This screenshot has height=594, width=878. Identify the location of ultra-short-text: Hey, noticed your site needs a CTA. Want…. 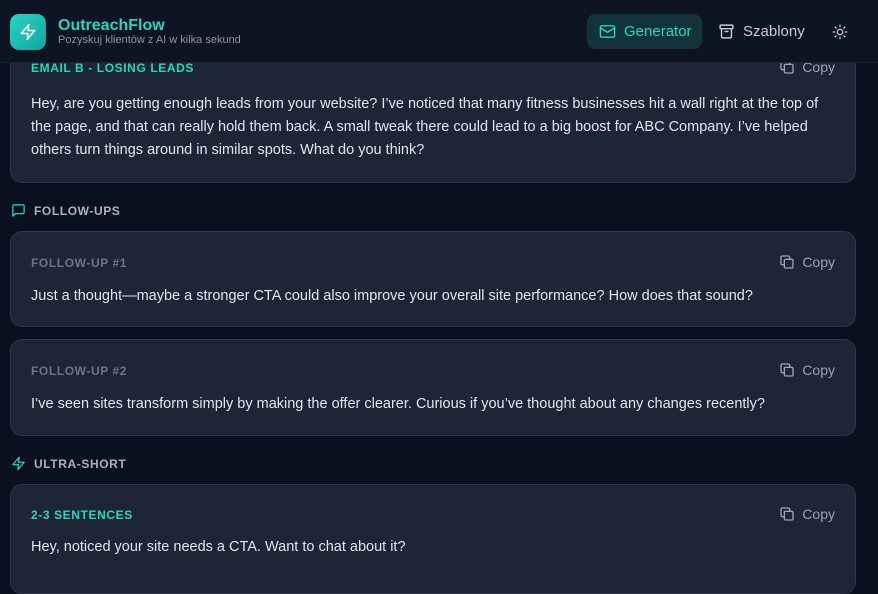
(218, 547).